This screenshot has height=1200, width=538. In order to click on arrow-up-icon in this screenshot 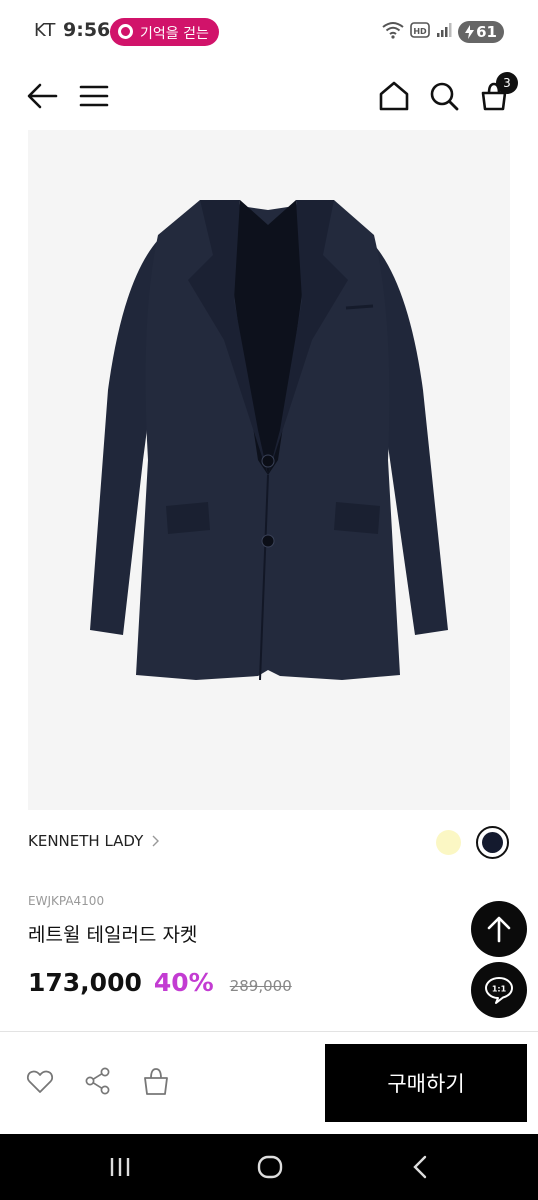, I will do `click(499, 929)`.